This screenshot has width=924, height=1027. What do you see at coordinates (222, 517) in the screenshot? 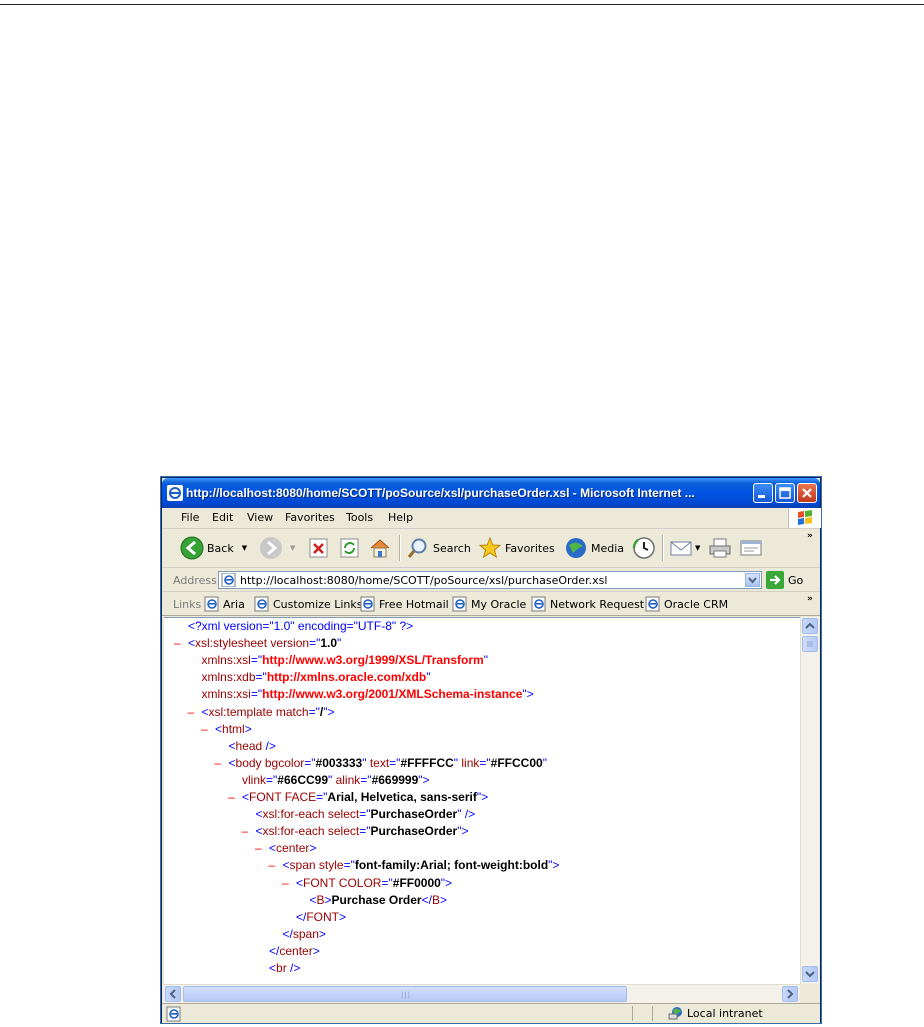
I see `menu-edit: Edit` at bounding box center [222, 517].